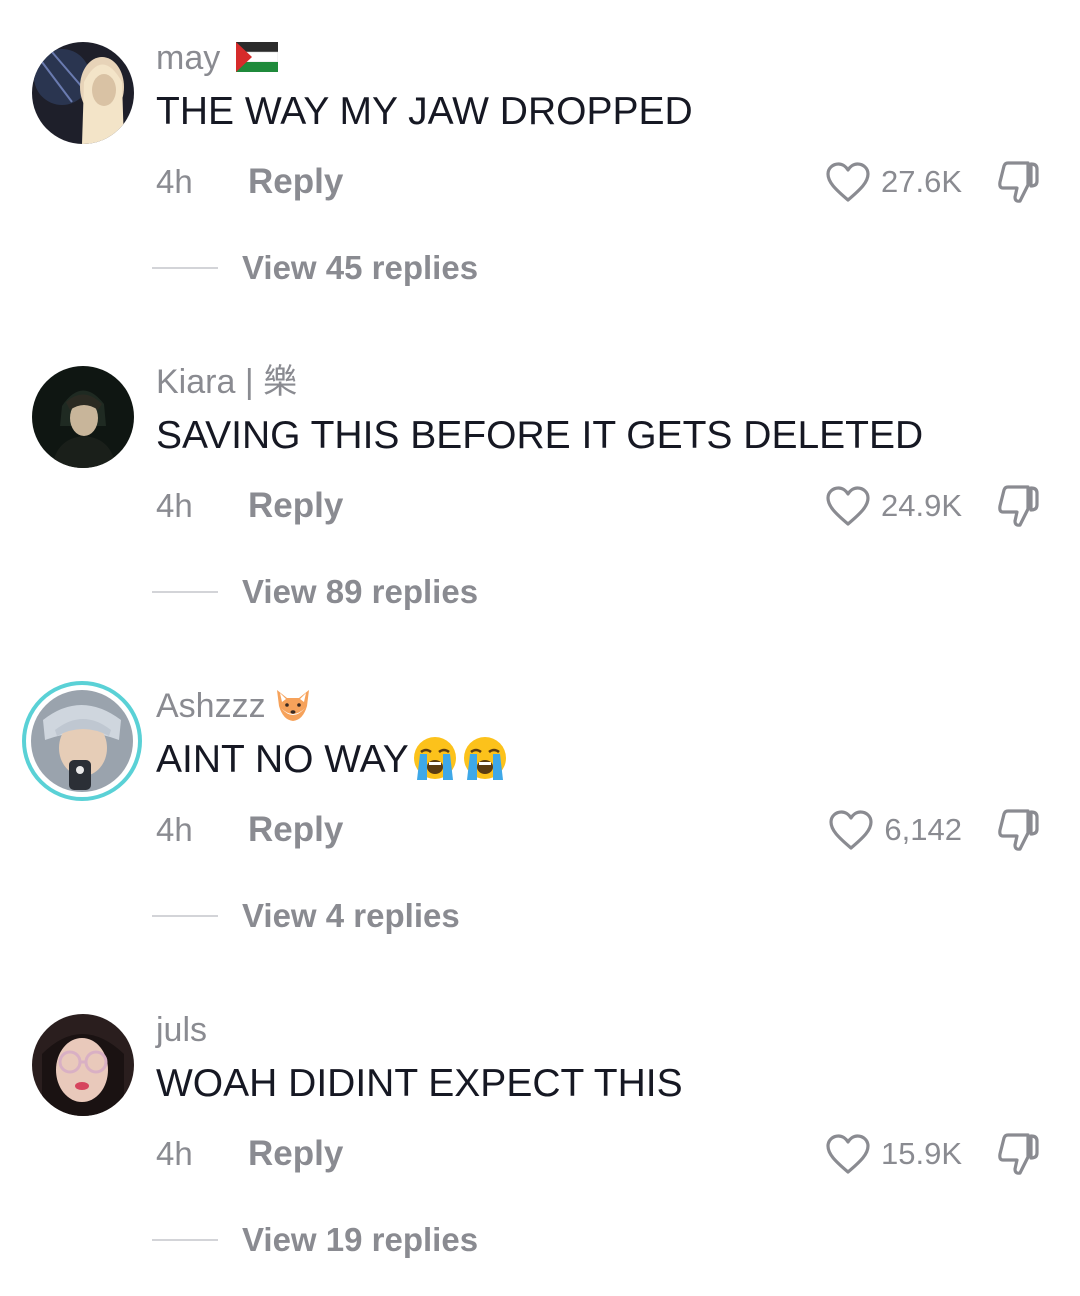 The height and width of the screenshot is (1296, 1080). I want to click on comment-text: AINT NO WAY, so click(332, 760).